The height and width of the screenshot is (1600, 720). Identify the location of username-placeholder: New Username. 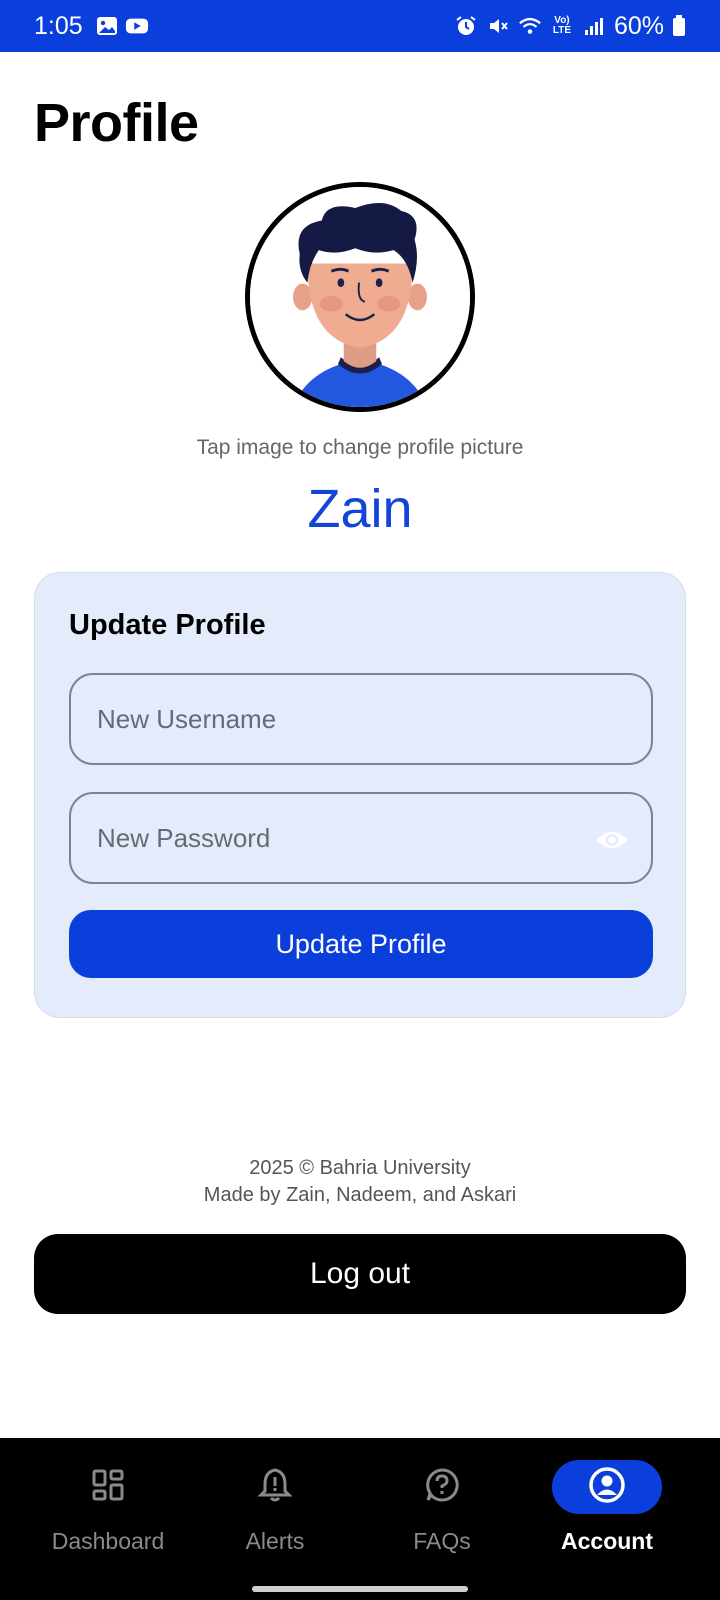
(187, 718).